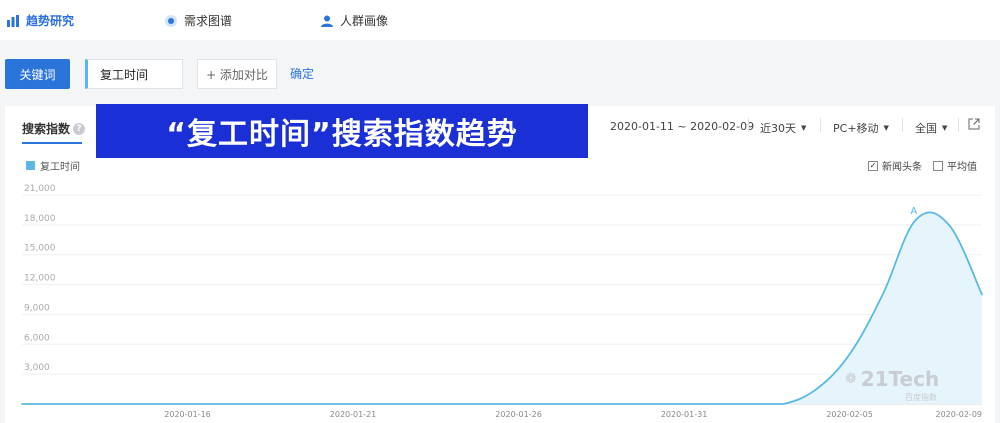 This screenshot has width=1000, height=423. Describe the element at coordinates (50, 21) in the screenshot. I see `nav-label: 趋势研究` at that location.